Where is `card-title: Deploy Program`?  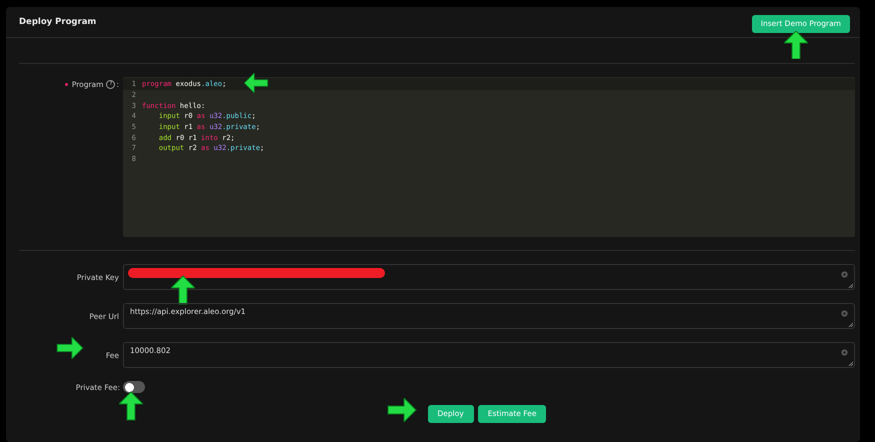 card-title: Deploy Program is located at coordinates (57, 22).